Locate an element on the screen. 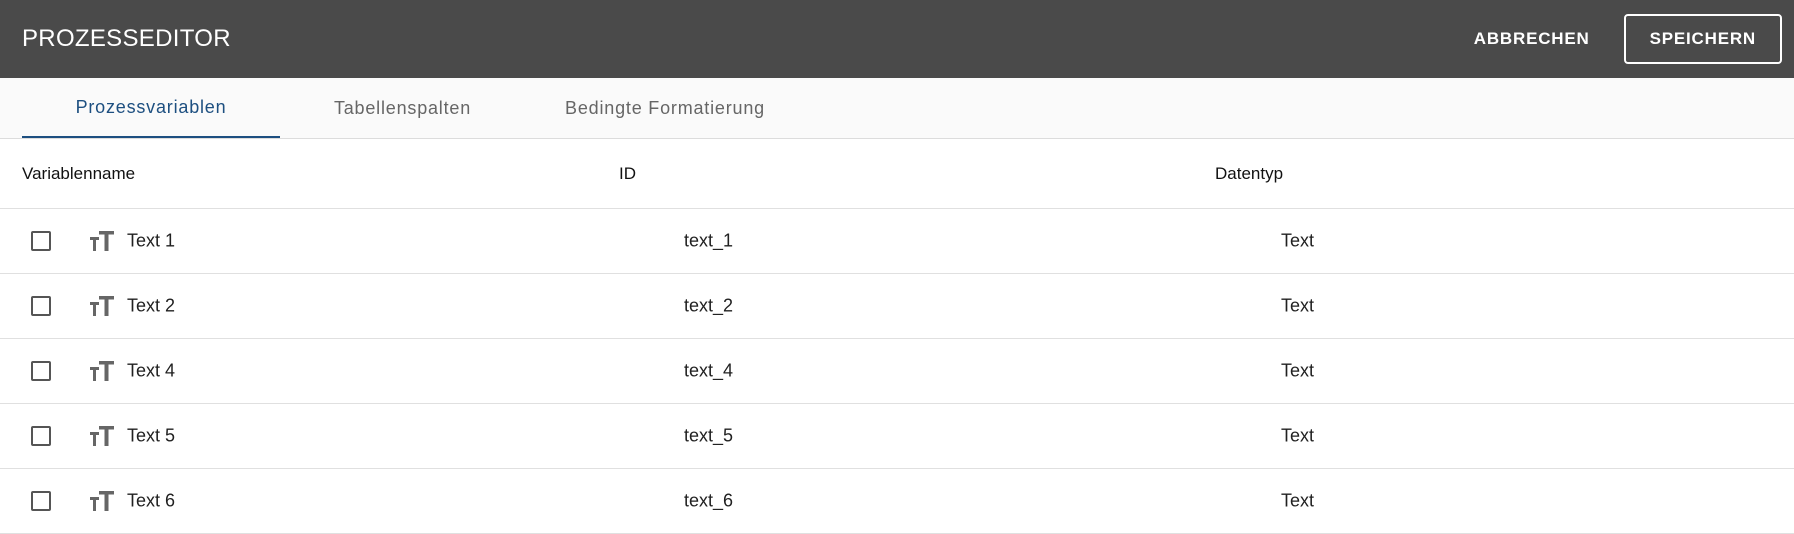  variable-name: Text 4 is located at coordinates (151, 370).